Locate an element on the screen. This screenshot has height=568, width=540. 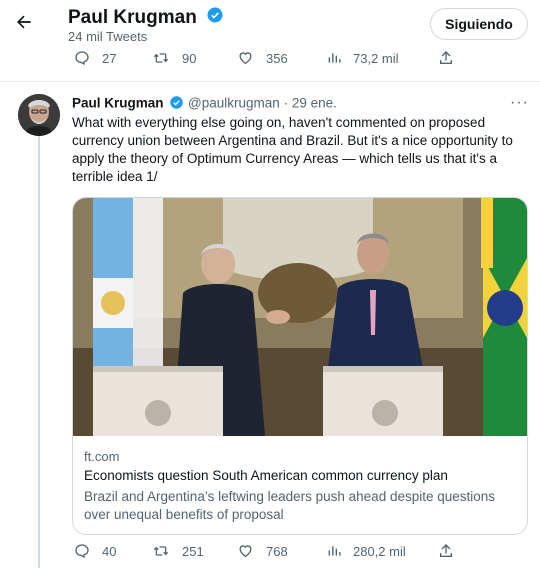
retweet-count: 90 is located at coordinates (189, 58).